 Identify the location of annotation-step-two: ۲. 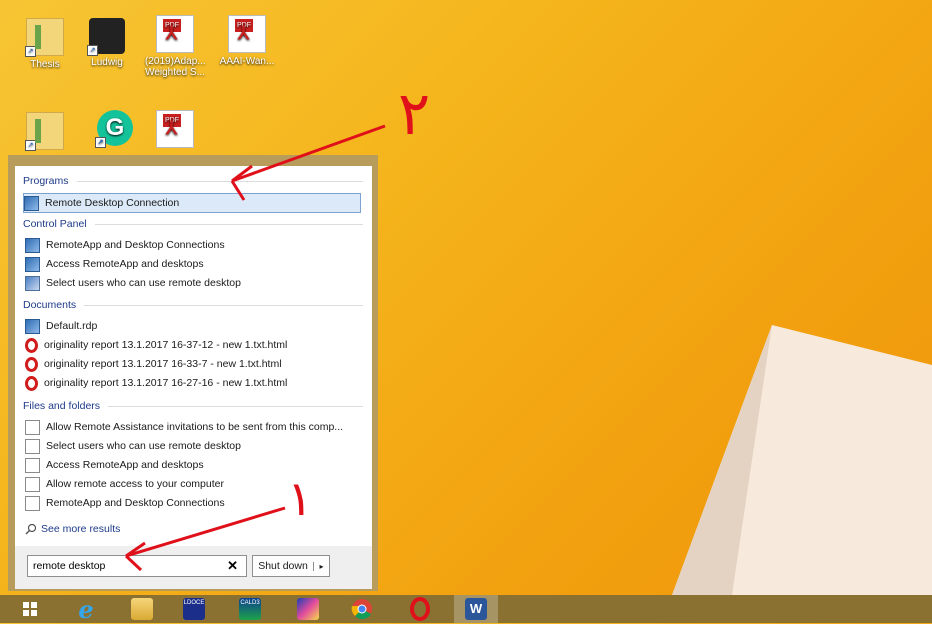
(414, 114).